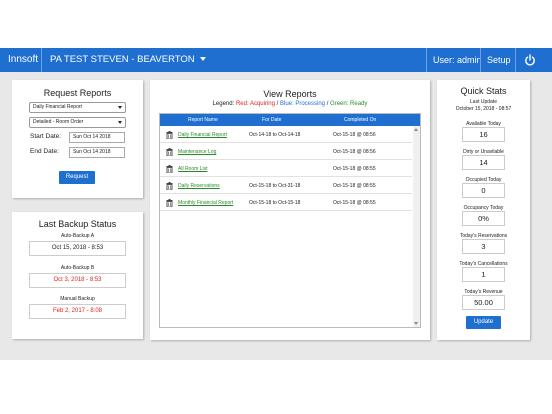 This screenshot has width=552, height=414. I want to click on order-select-value: Detailed - Room Order, so click(58, 122).